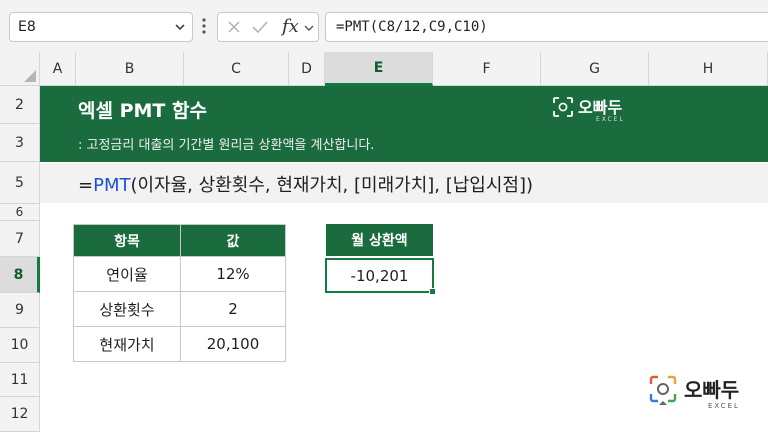 The height and width of the screenshot is (432, 768). Describe the element at coordinates (127, 344) in the screenshot. I see `table-cell-label: 현재가치` at that location.